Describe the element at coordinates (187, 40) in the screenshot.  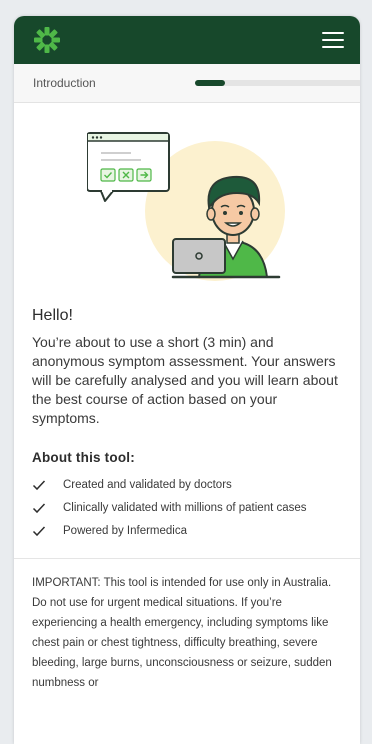
I see `top-bar` at that location.